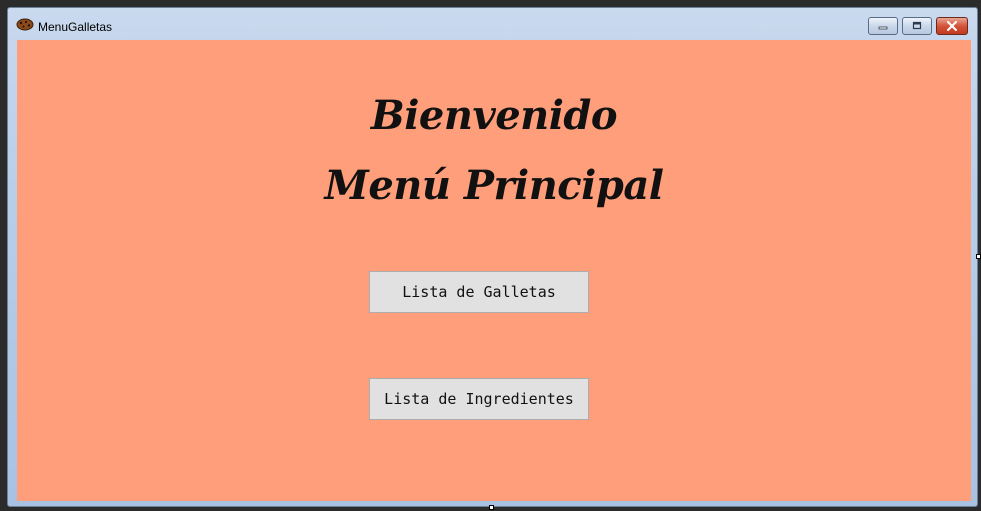 The width and height of the screenshot is (981, 511). Describe the element at coordinates (479, 292) in the screenshot. I see `cookie-list-button: Lista de Galletas` at that location.